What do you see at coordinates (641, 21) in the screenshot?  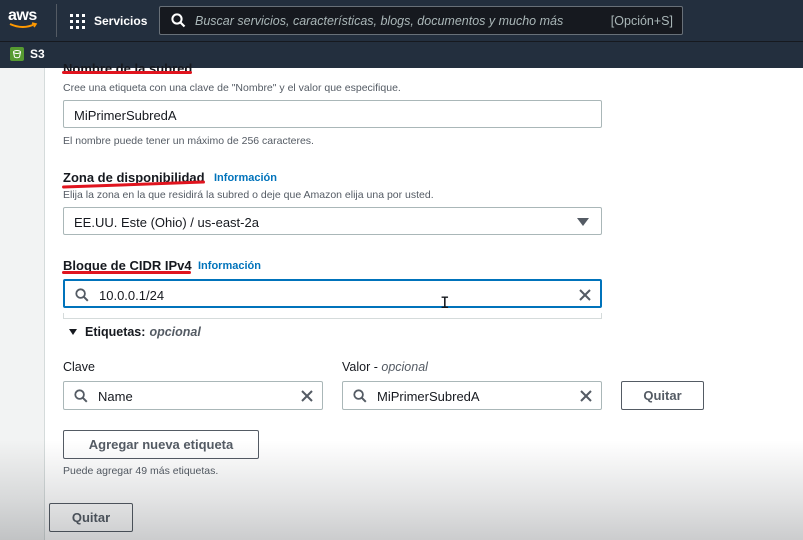 I see `search-shortcut-hint: [Opción+S]` at bounding box center [641, 21].